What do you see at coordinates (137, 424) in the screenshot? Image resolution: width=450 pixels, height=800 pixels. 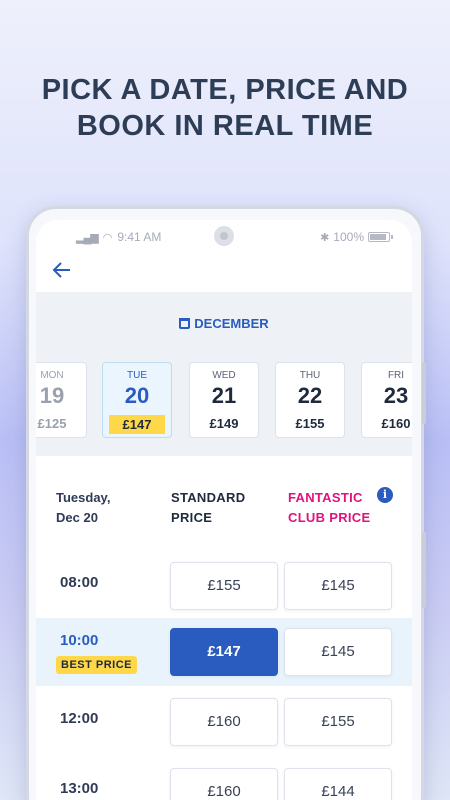 I see `day-price: £147` at bounding box center [137, 424].